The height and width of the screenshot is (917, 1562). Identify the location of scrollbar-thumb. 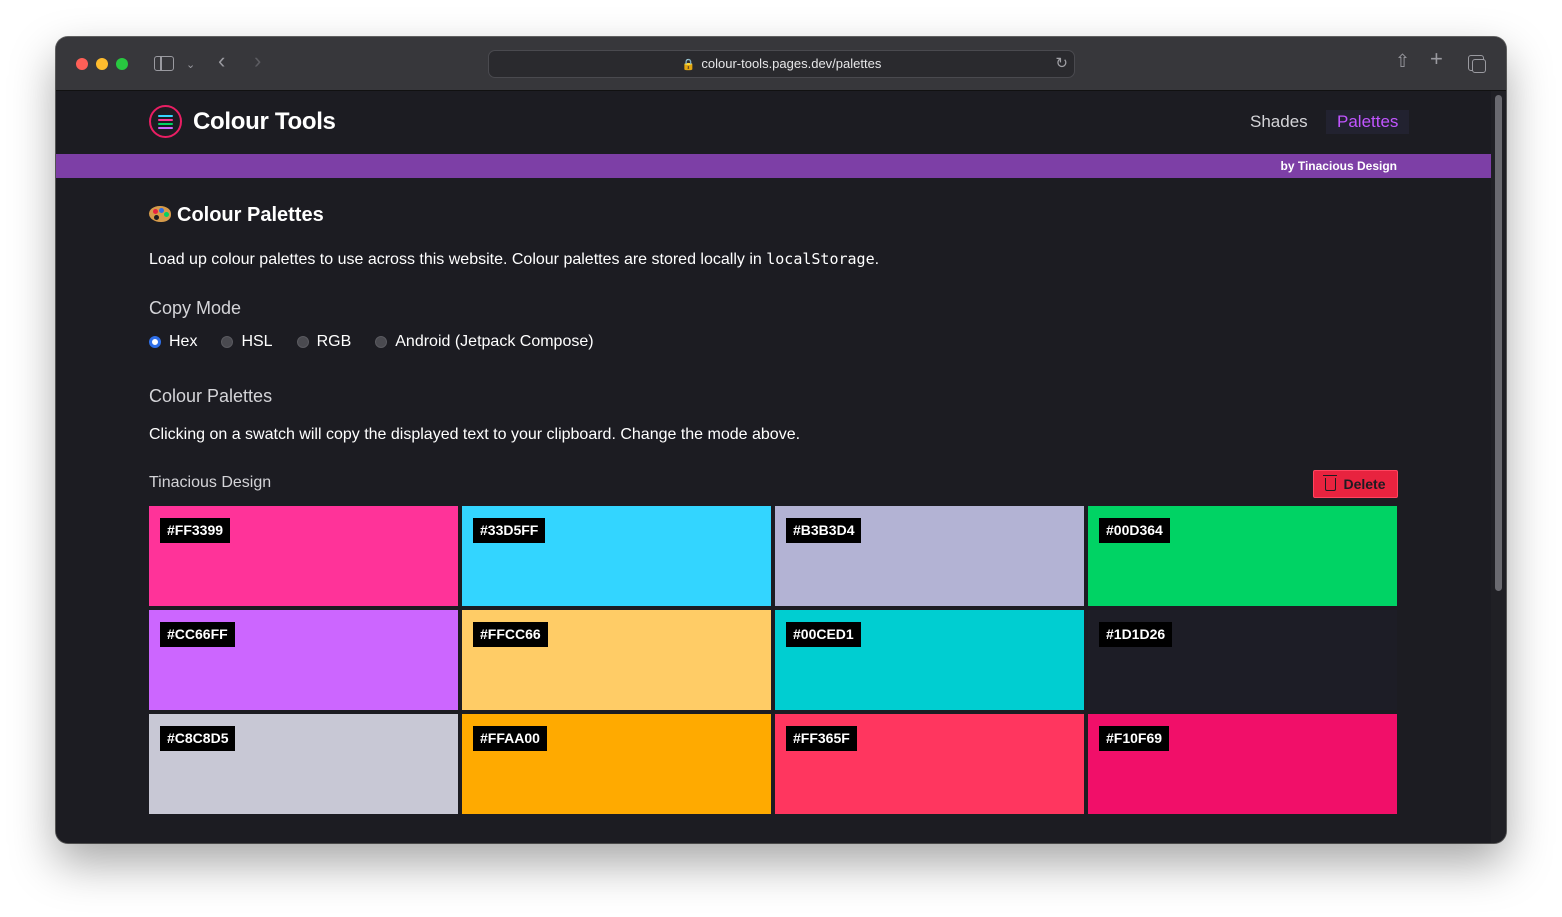
(1498, 343).